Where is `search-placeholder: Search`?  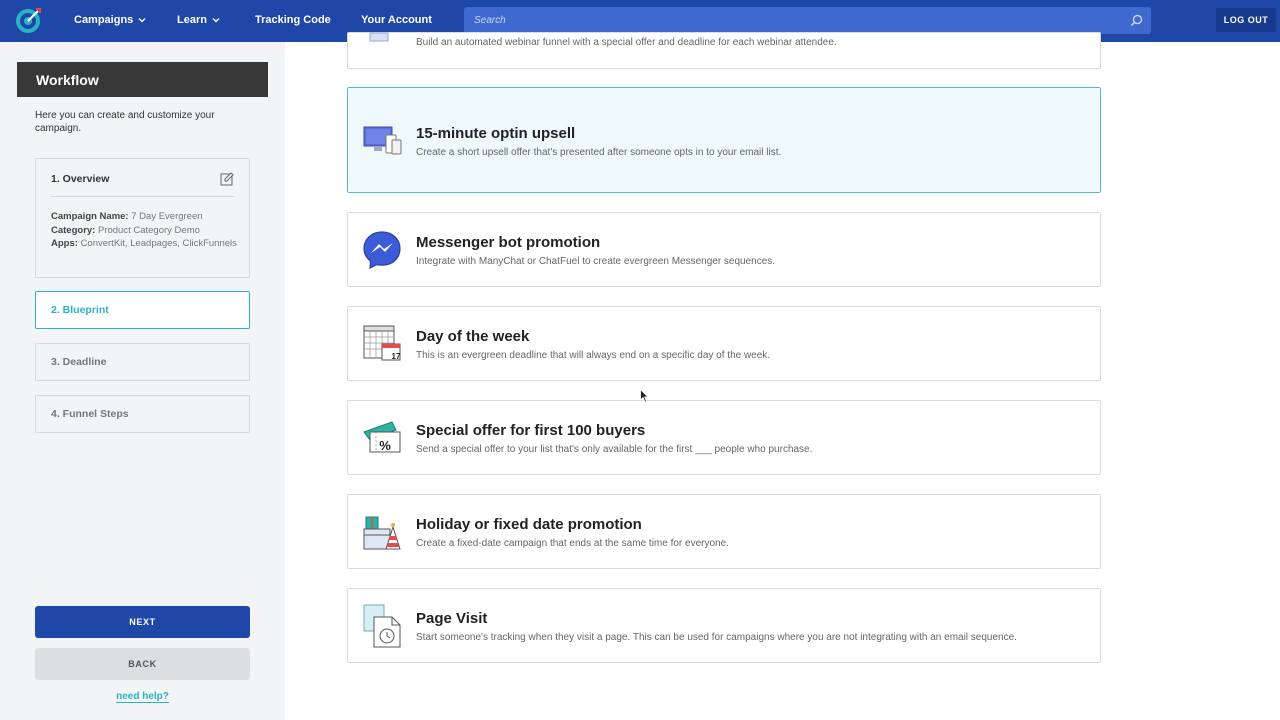 search-placeholder: Search is located at coordinates (490, 20).